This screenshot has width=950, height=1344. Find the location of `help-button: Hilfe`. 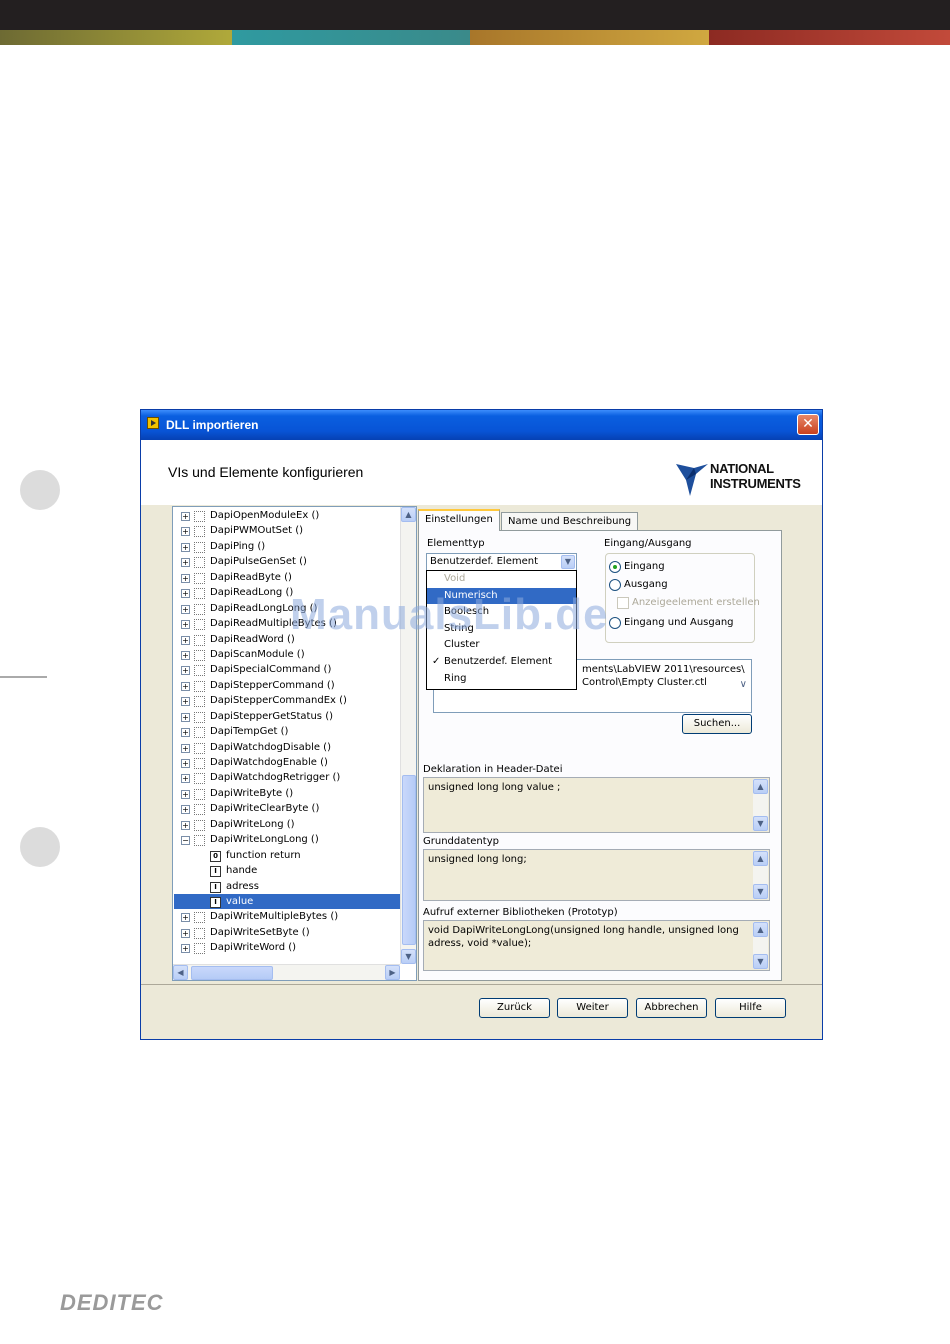

help-button: Hilfe is located at coordinates (750, 1008).